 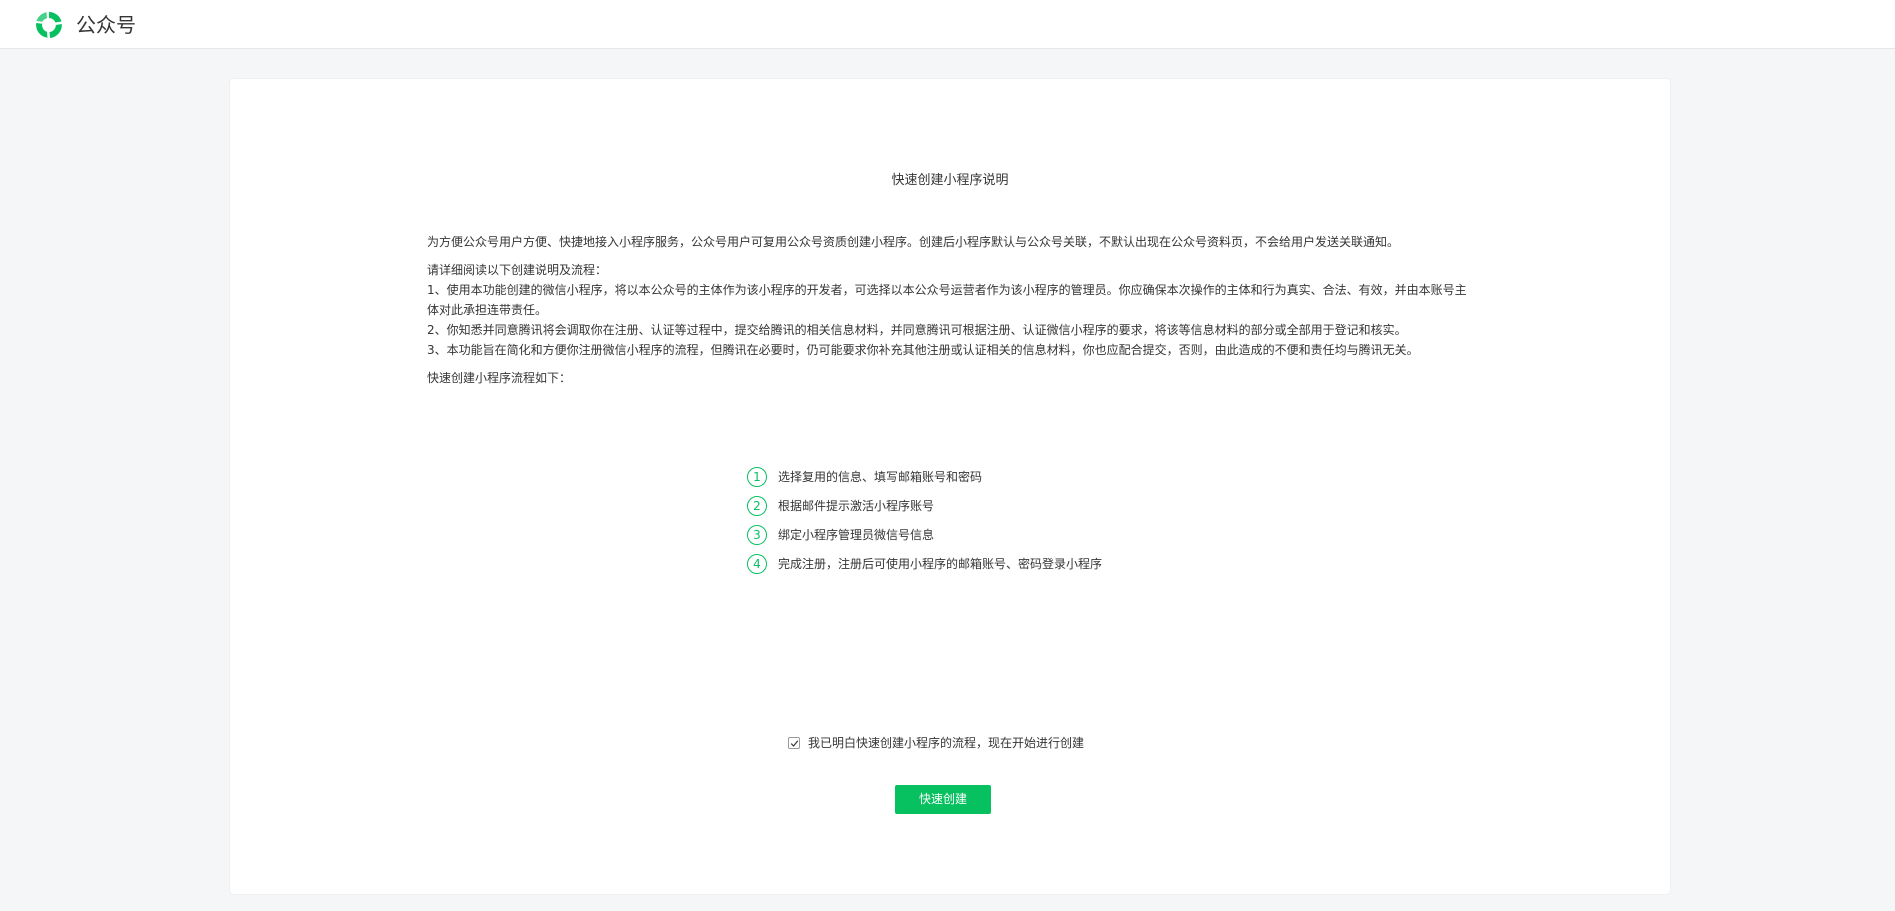 What do you see at coordinates (950, 180) in the screenshot?
I see `page-title: 快速创建小程序说明` at bounding box center [950, 180].